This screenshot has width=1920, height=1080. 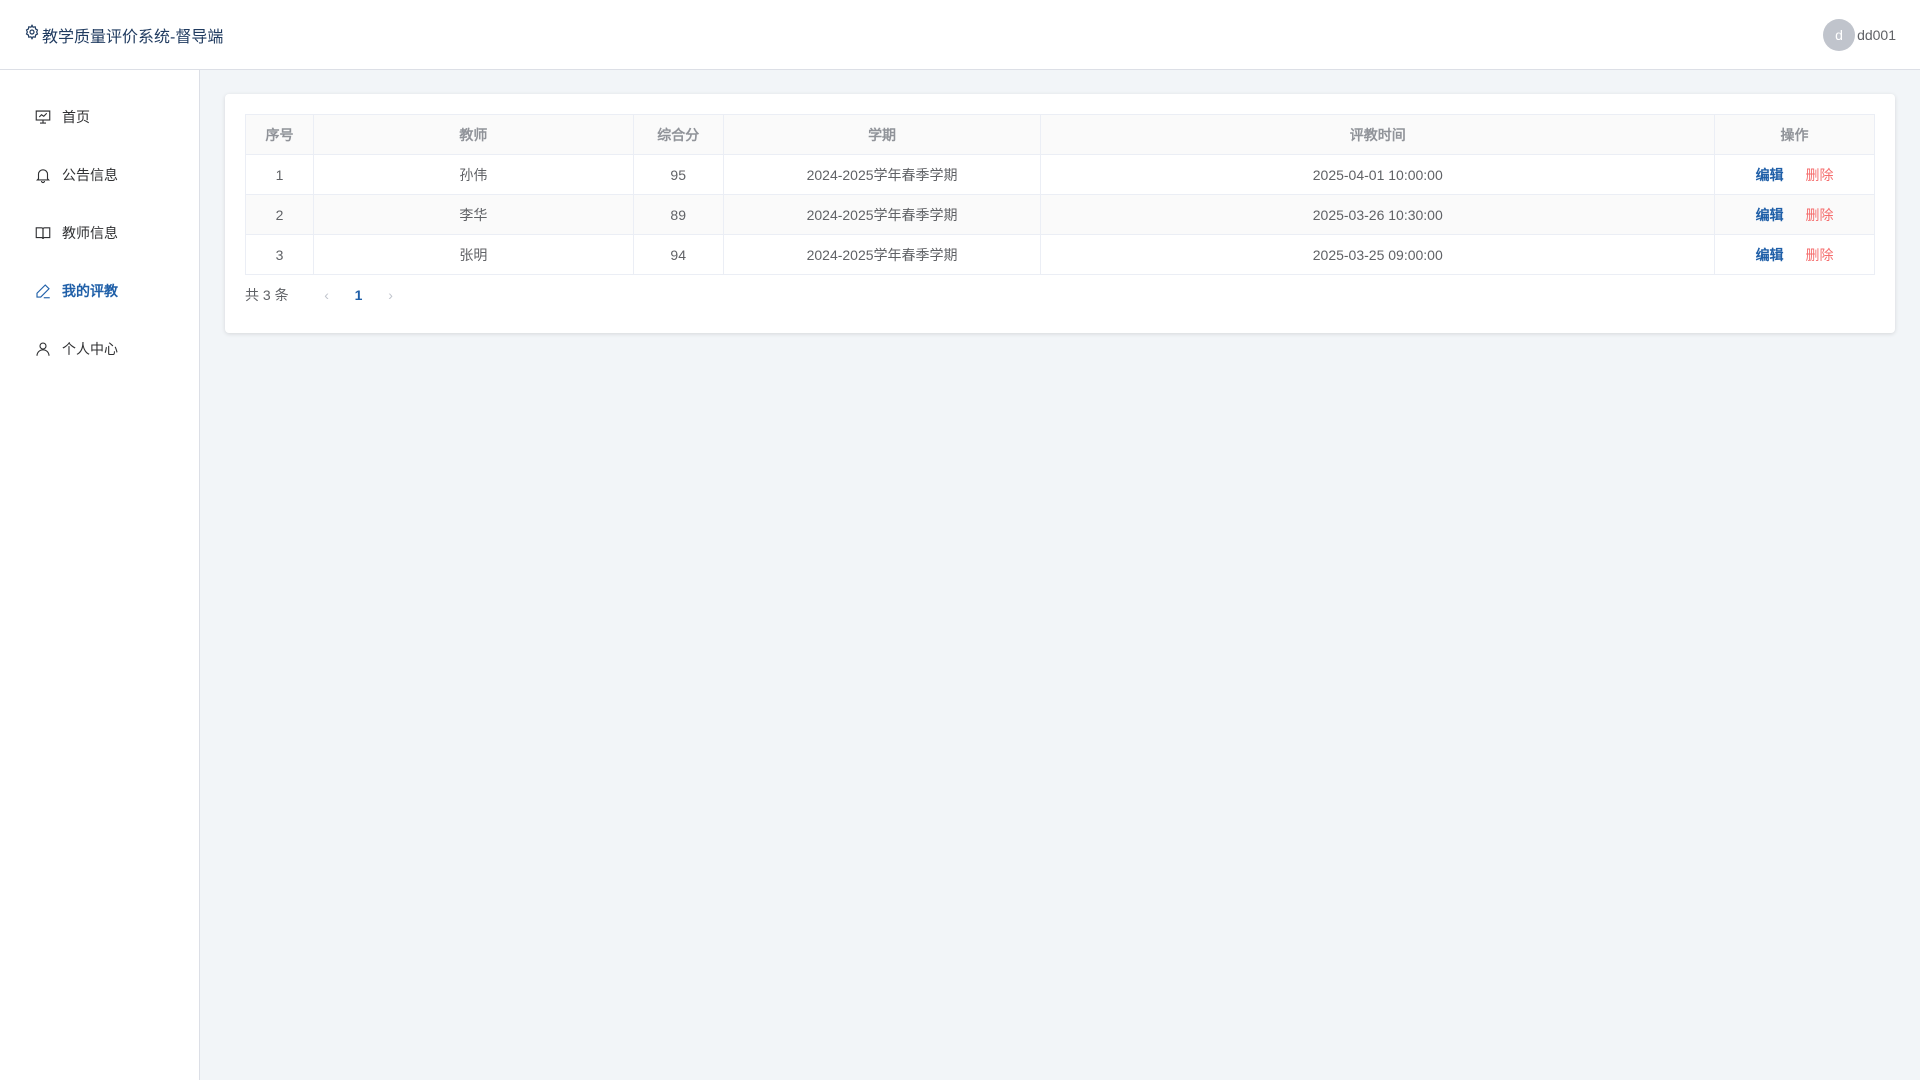 What do you see at coordinates (43, 291) in the screenshot?
I see `edit-pen-icon` at bounding box center [43, 291].